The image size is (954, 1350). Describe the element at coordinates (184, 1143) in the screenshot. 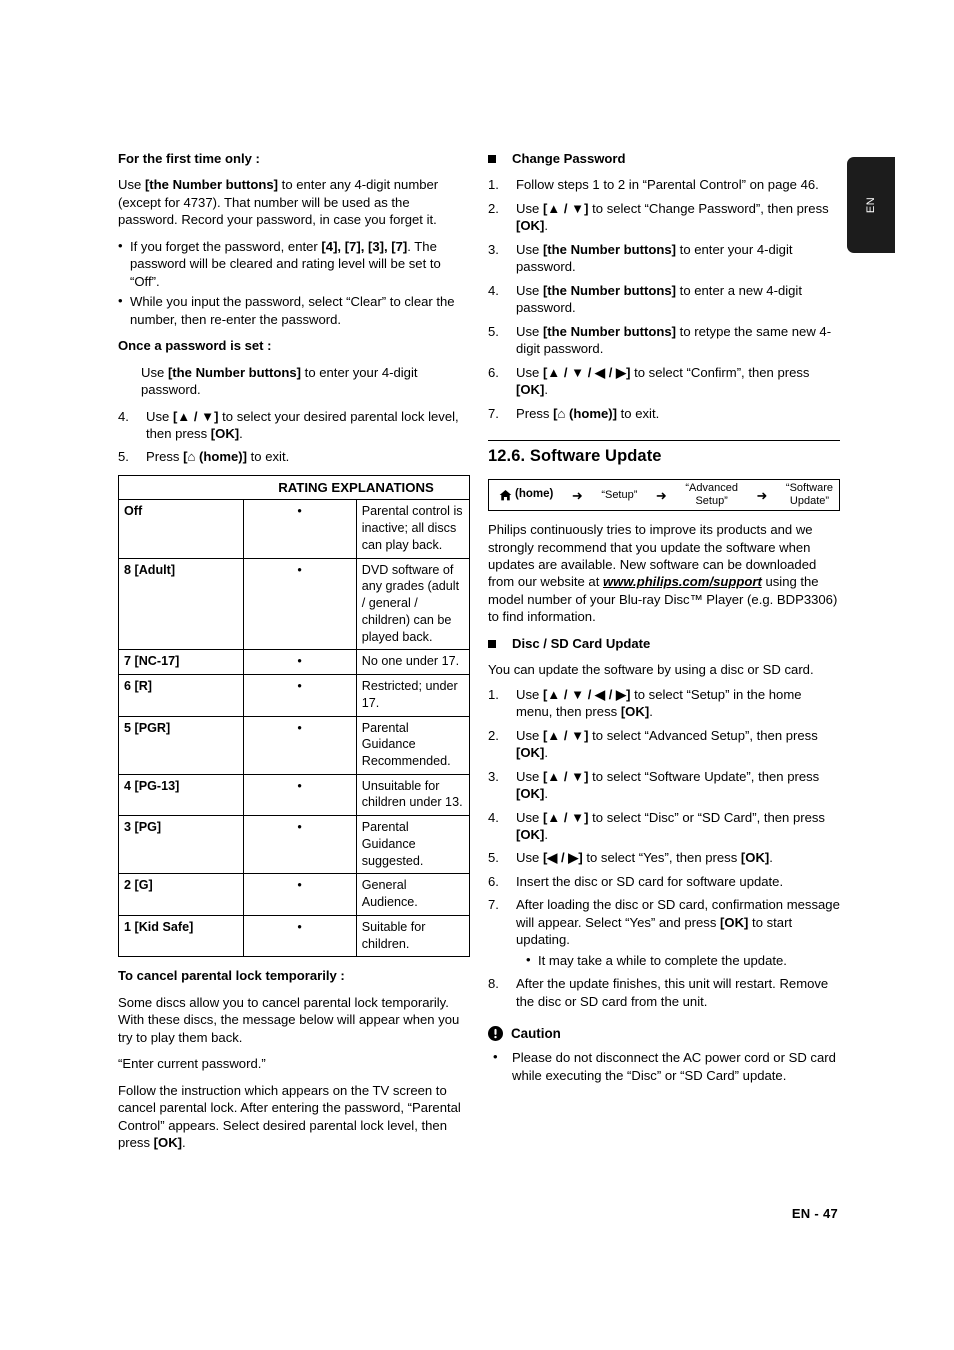

I see `cancel-text-c: .` at that location.